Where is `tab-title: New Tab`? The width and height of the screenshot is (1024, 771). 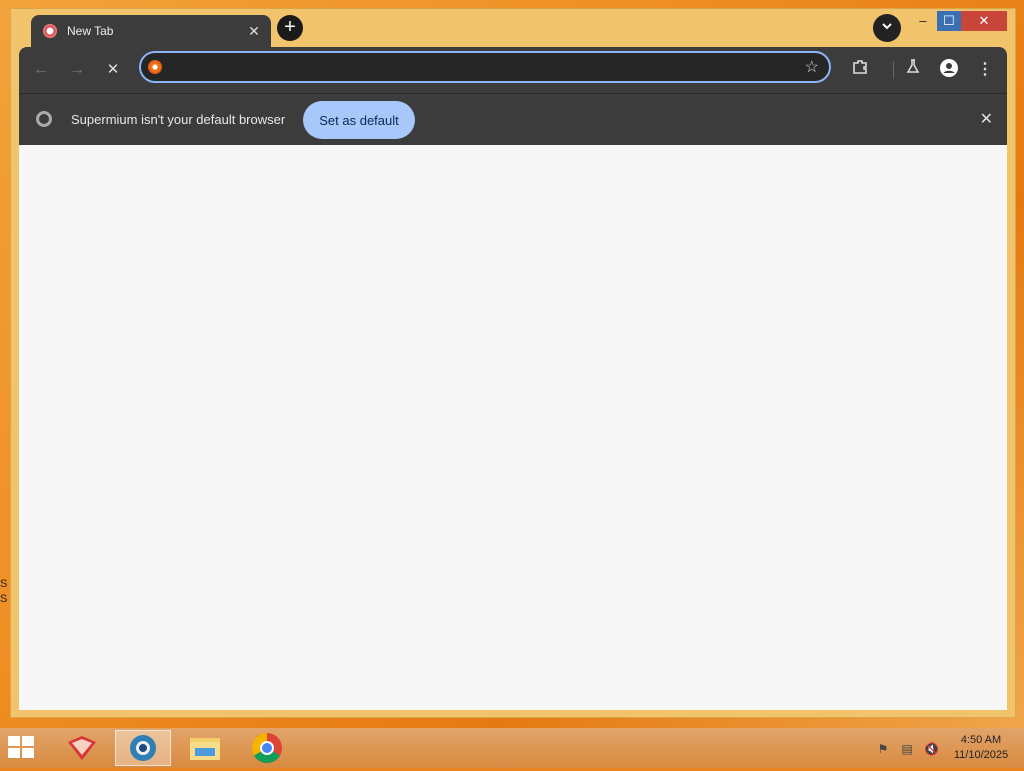
tab-title: New Tab is located at coordinates (90, 31).